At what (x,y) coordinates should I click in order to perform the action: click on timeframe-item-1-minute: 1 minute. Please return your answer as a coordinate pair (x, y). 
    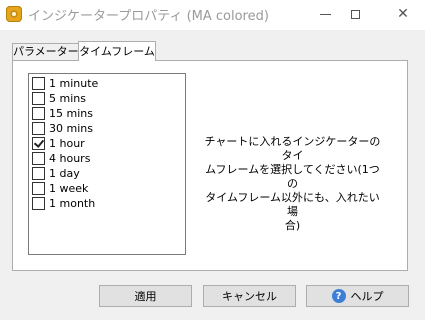
    Looking at the image, I should click on (65, 83).